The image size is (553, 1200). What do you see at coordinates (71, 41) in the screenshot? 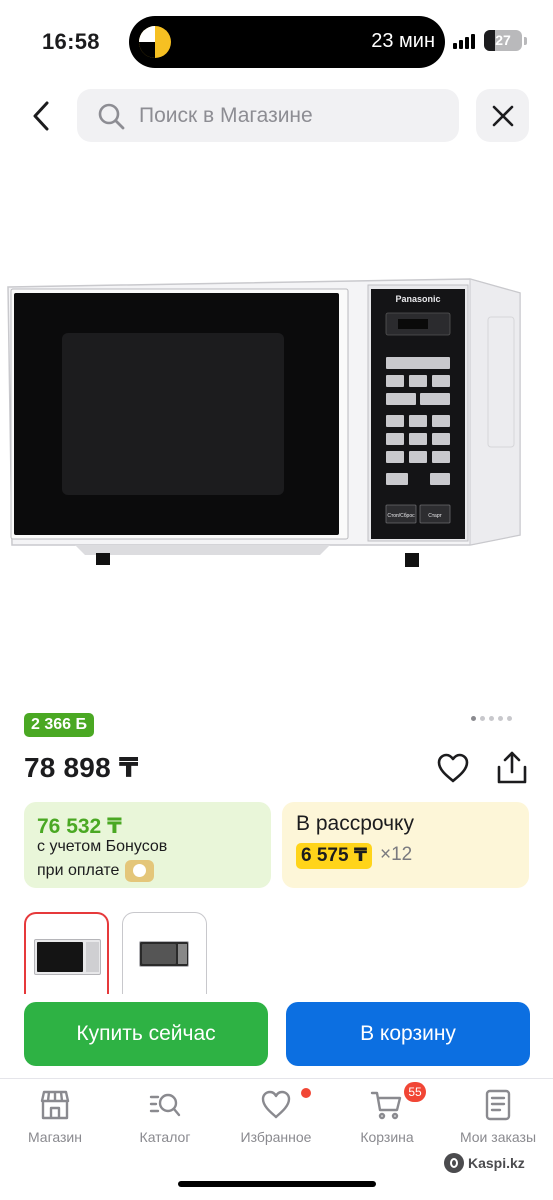
I see `status-time: 16:58` at bounding box center [71, 41].